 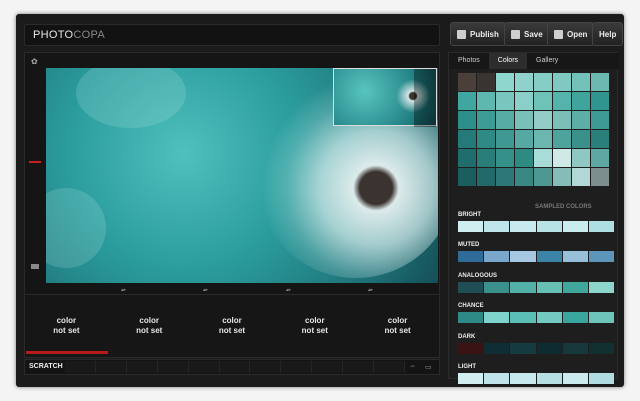 What do you see at coordinates (608, 34) in the screenshot?
I see `help-button: Help` at bounding box center [608, 34].